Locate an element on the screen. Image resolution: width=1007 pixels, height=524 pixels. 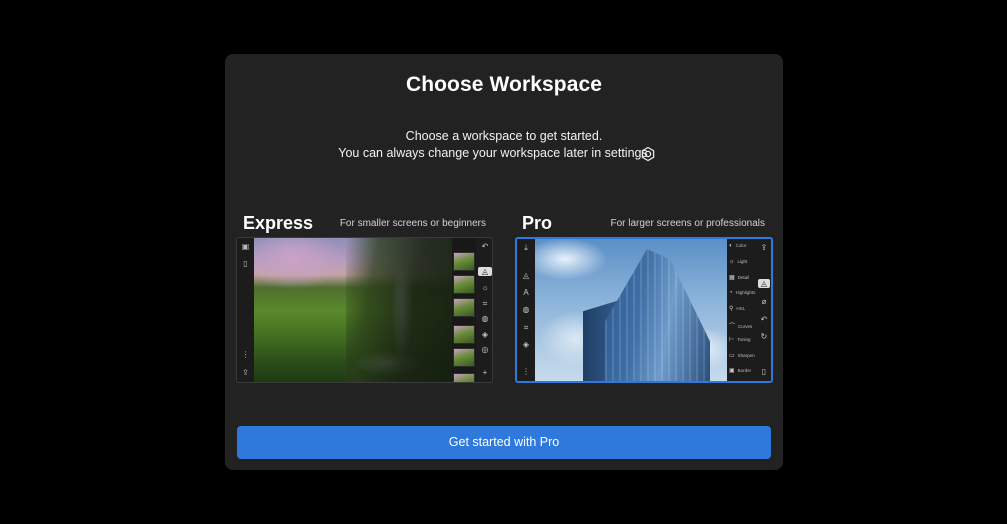
express-right-toolbar: ↶ ◬ ☼ ⌗ ◍ ◈ ◎ + is located at coordinates (484, 310).